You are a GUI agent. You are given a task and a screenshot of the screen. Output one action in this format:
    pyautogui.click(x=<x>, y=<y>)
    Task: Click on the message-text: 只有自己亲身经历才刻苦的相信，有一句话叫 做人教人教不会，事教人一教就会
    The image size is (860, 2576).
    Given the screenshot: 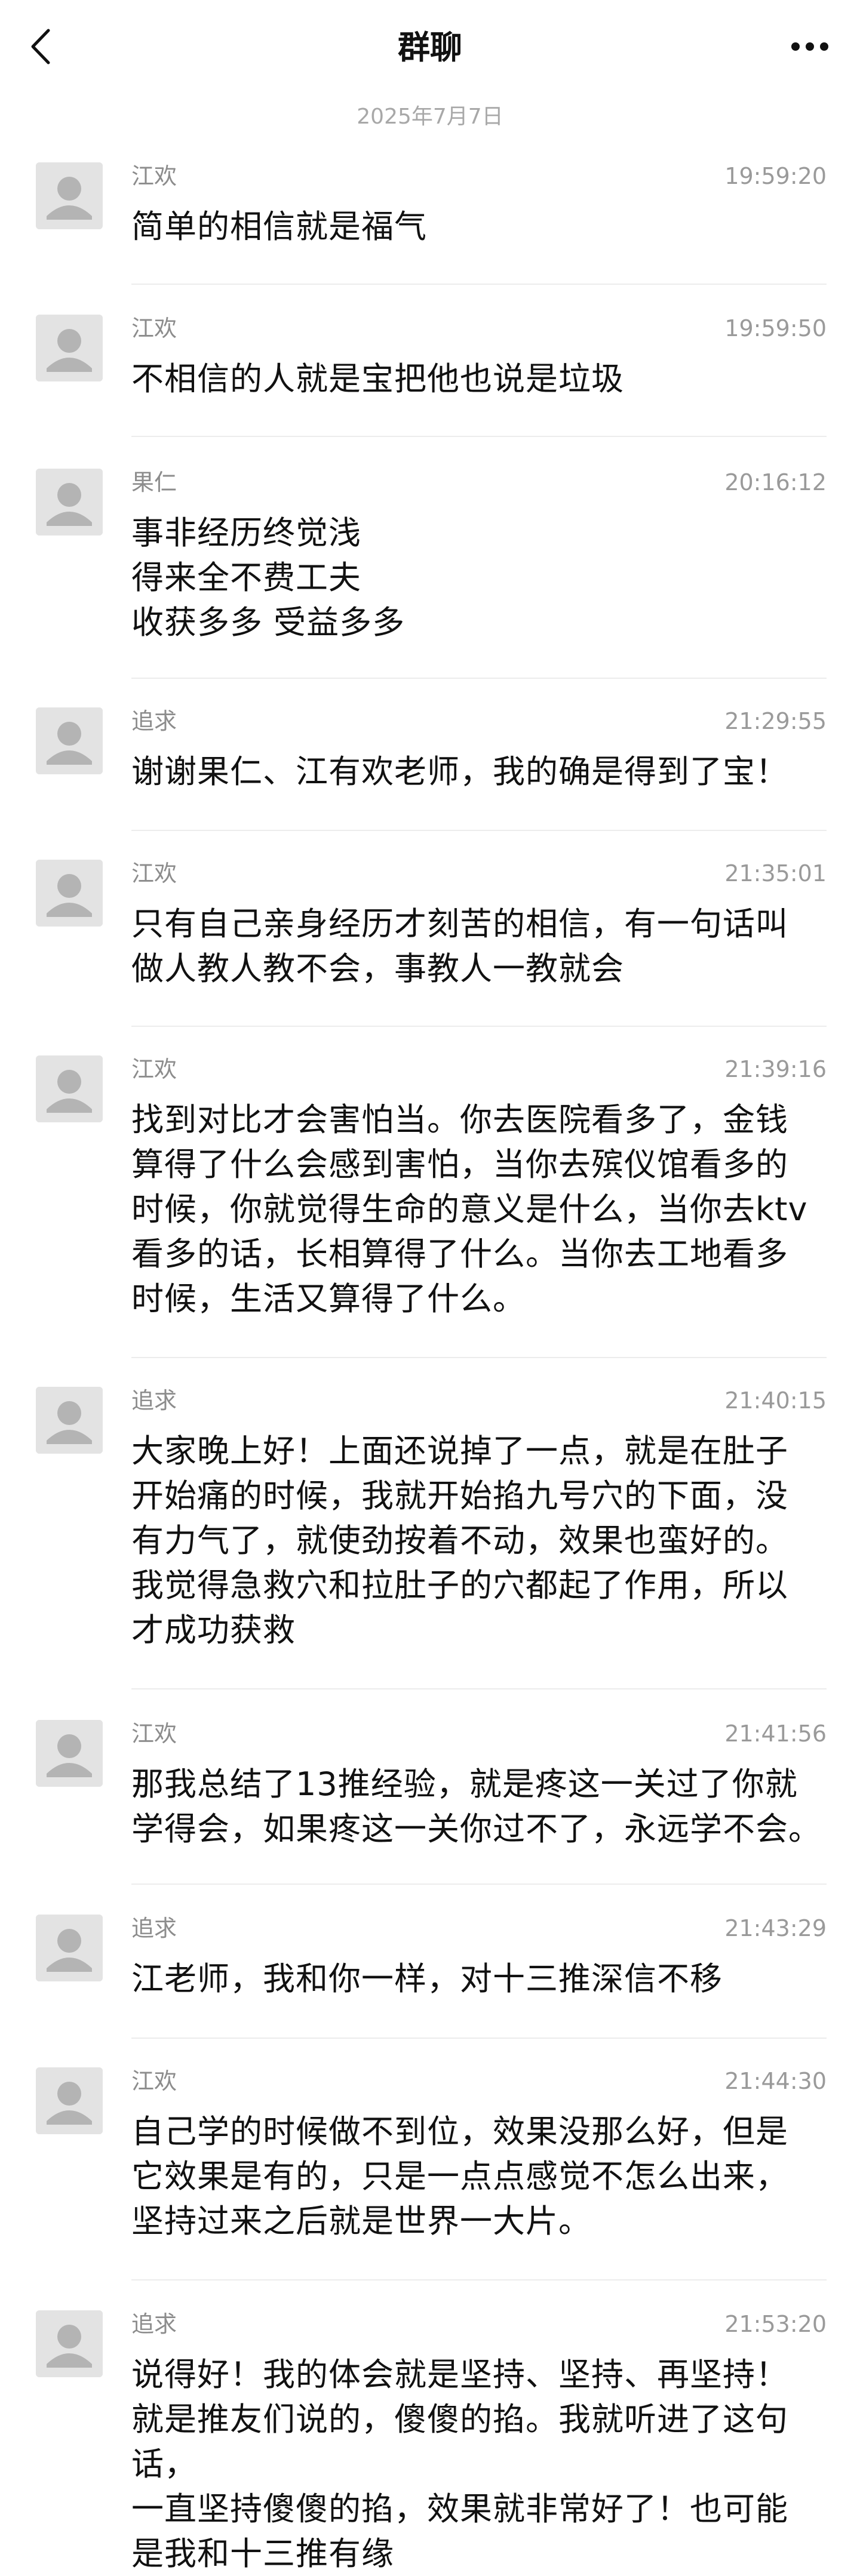 What is the action you would take?
    pyautogui.click(x=459, y=946)
    